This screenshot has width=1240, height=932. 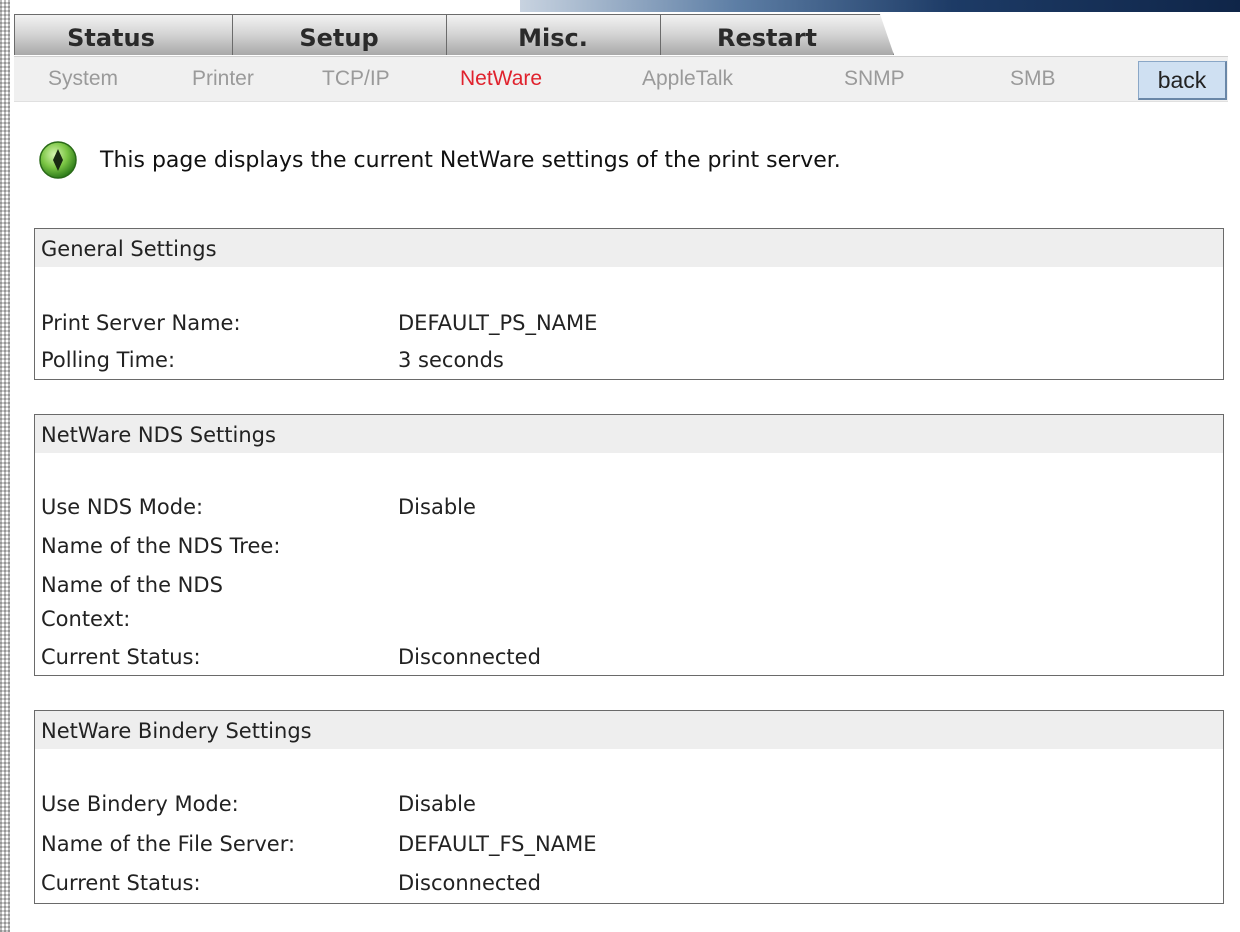 I want to click on nds-context-label: Name of the NDS Context:, so click(x=132, y=602).